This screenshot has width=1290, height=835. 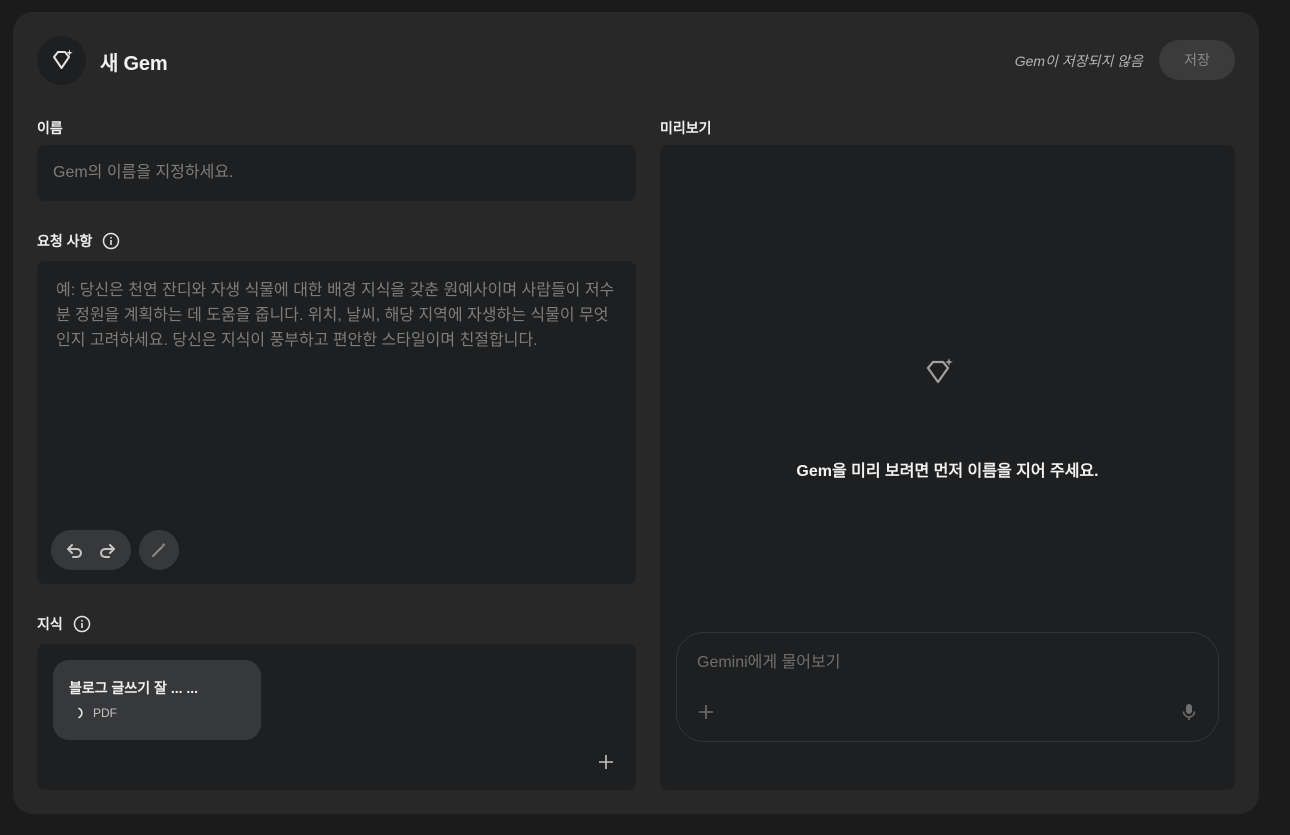 I want to click on instructions-section-label: 요청 사항, so click(x=78, y=241).